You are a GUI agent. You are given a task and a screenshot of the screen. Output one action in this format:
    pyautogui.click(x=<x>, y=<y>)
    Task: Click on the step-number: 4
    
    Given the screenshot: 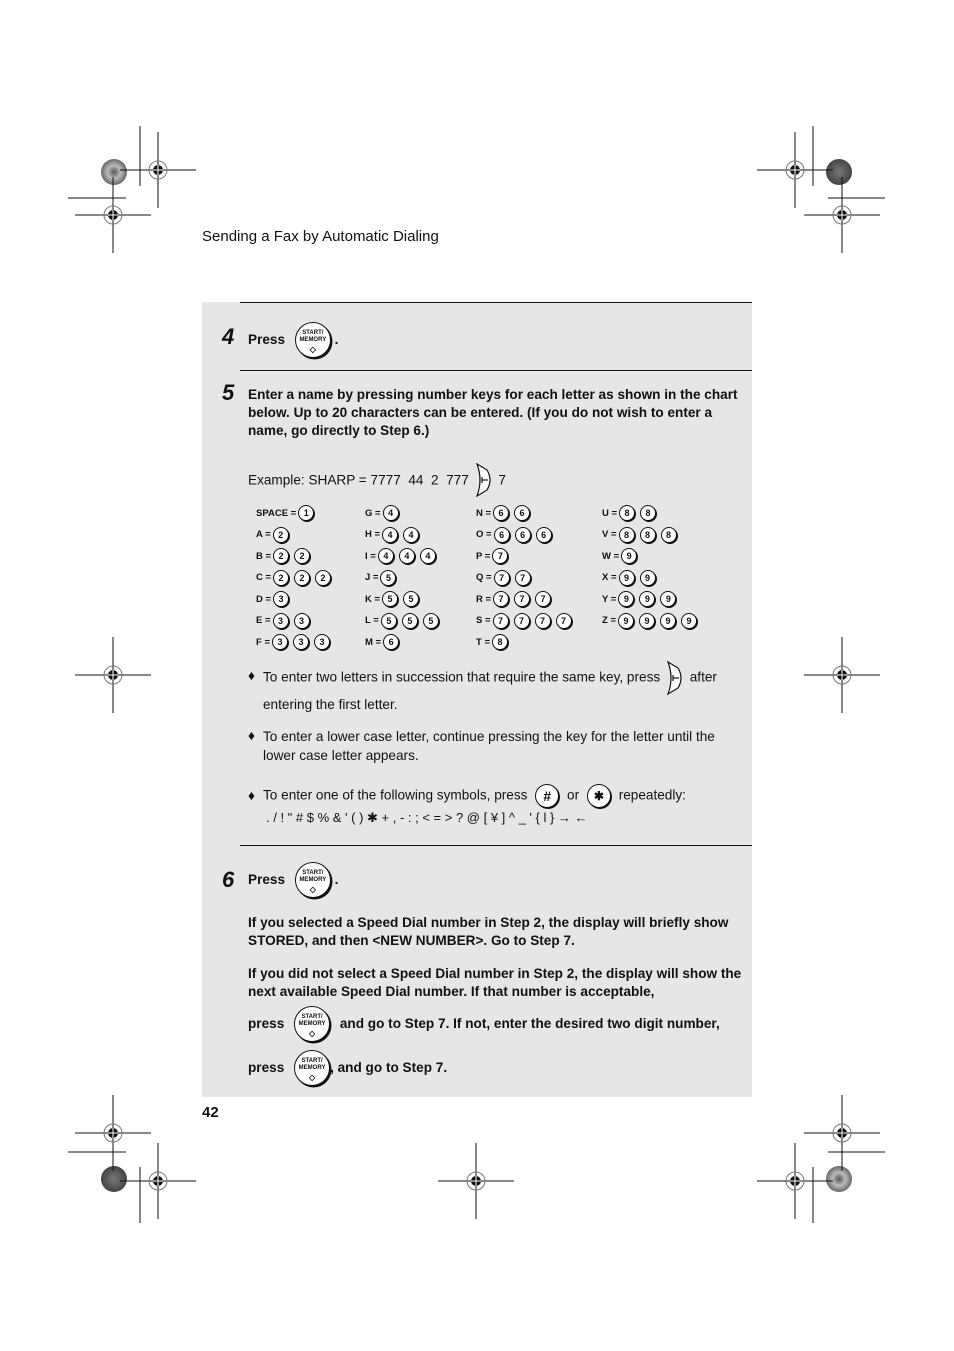 What is the action you would take?
    pyautogui.click(x=228, y=336)
    